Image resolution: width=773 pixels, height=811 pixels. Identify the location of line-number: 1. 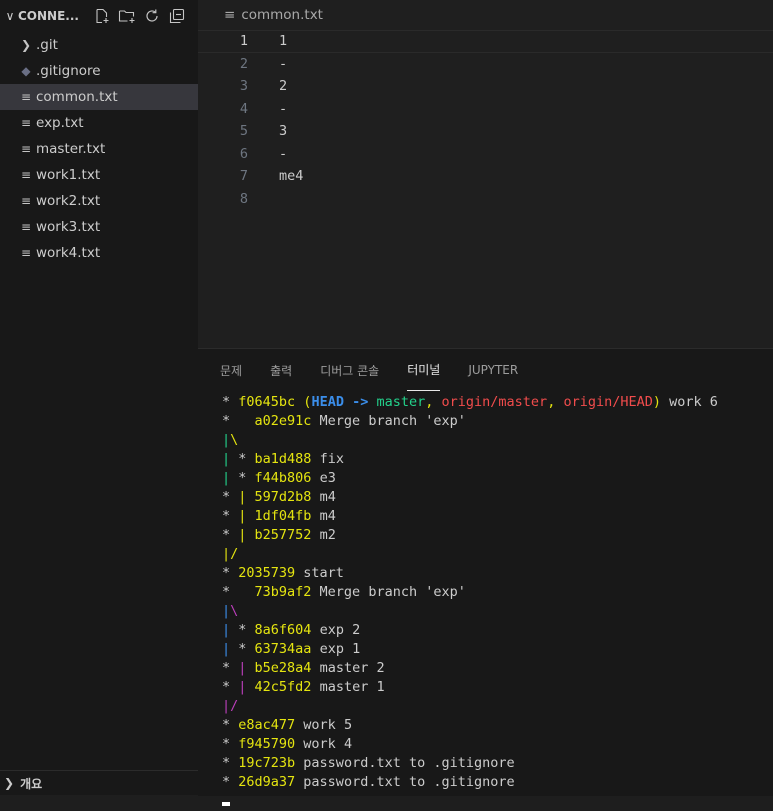
(243, 41).